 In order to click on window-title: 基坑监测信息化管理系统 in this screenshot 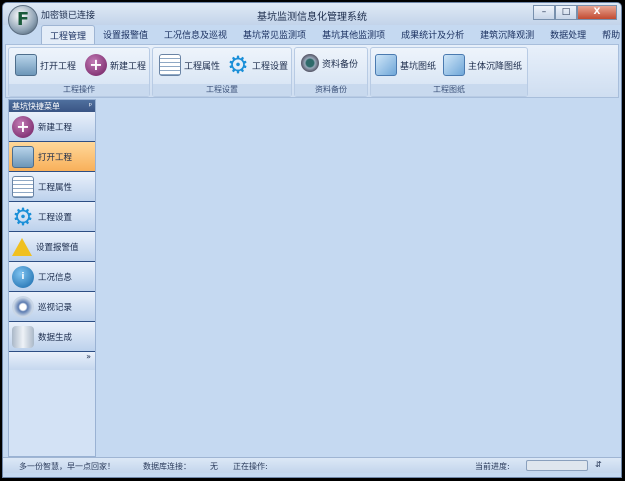, I will do `click(312, 17)`.